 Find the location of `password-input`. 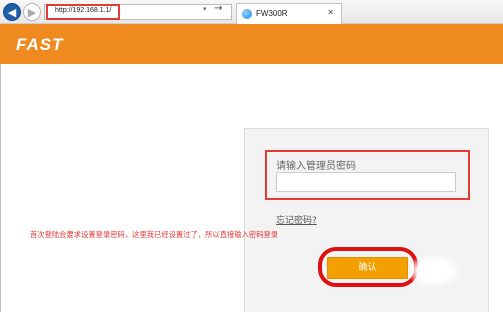

password-input is located at coordinates (366, 182).